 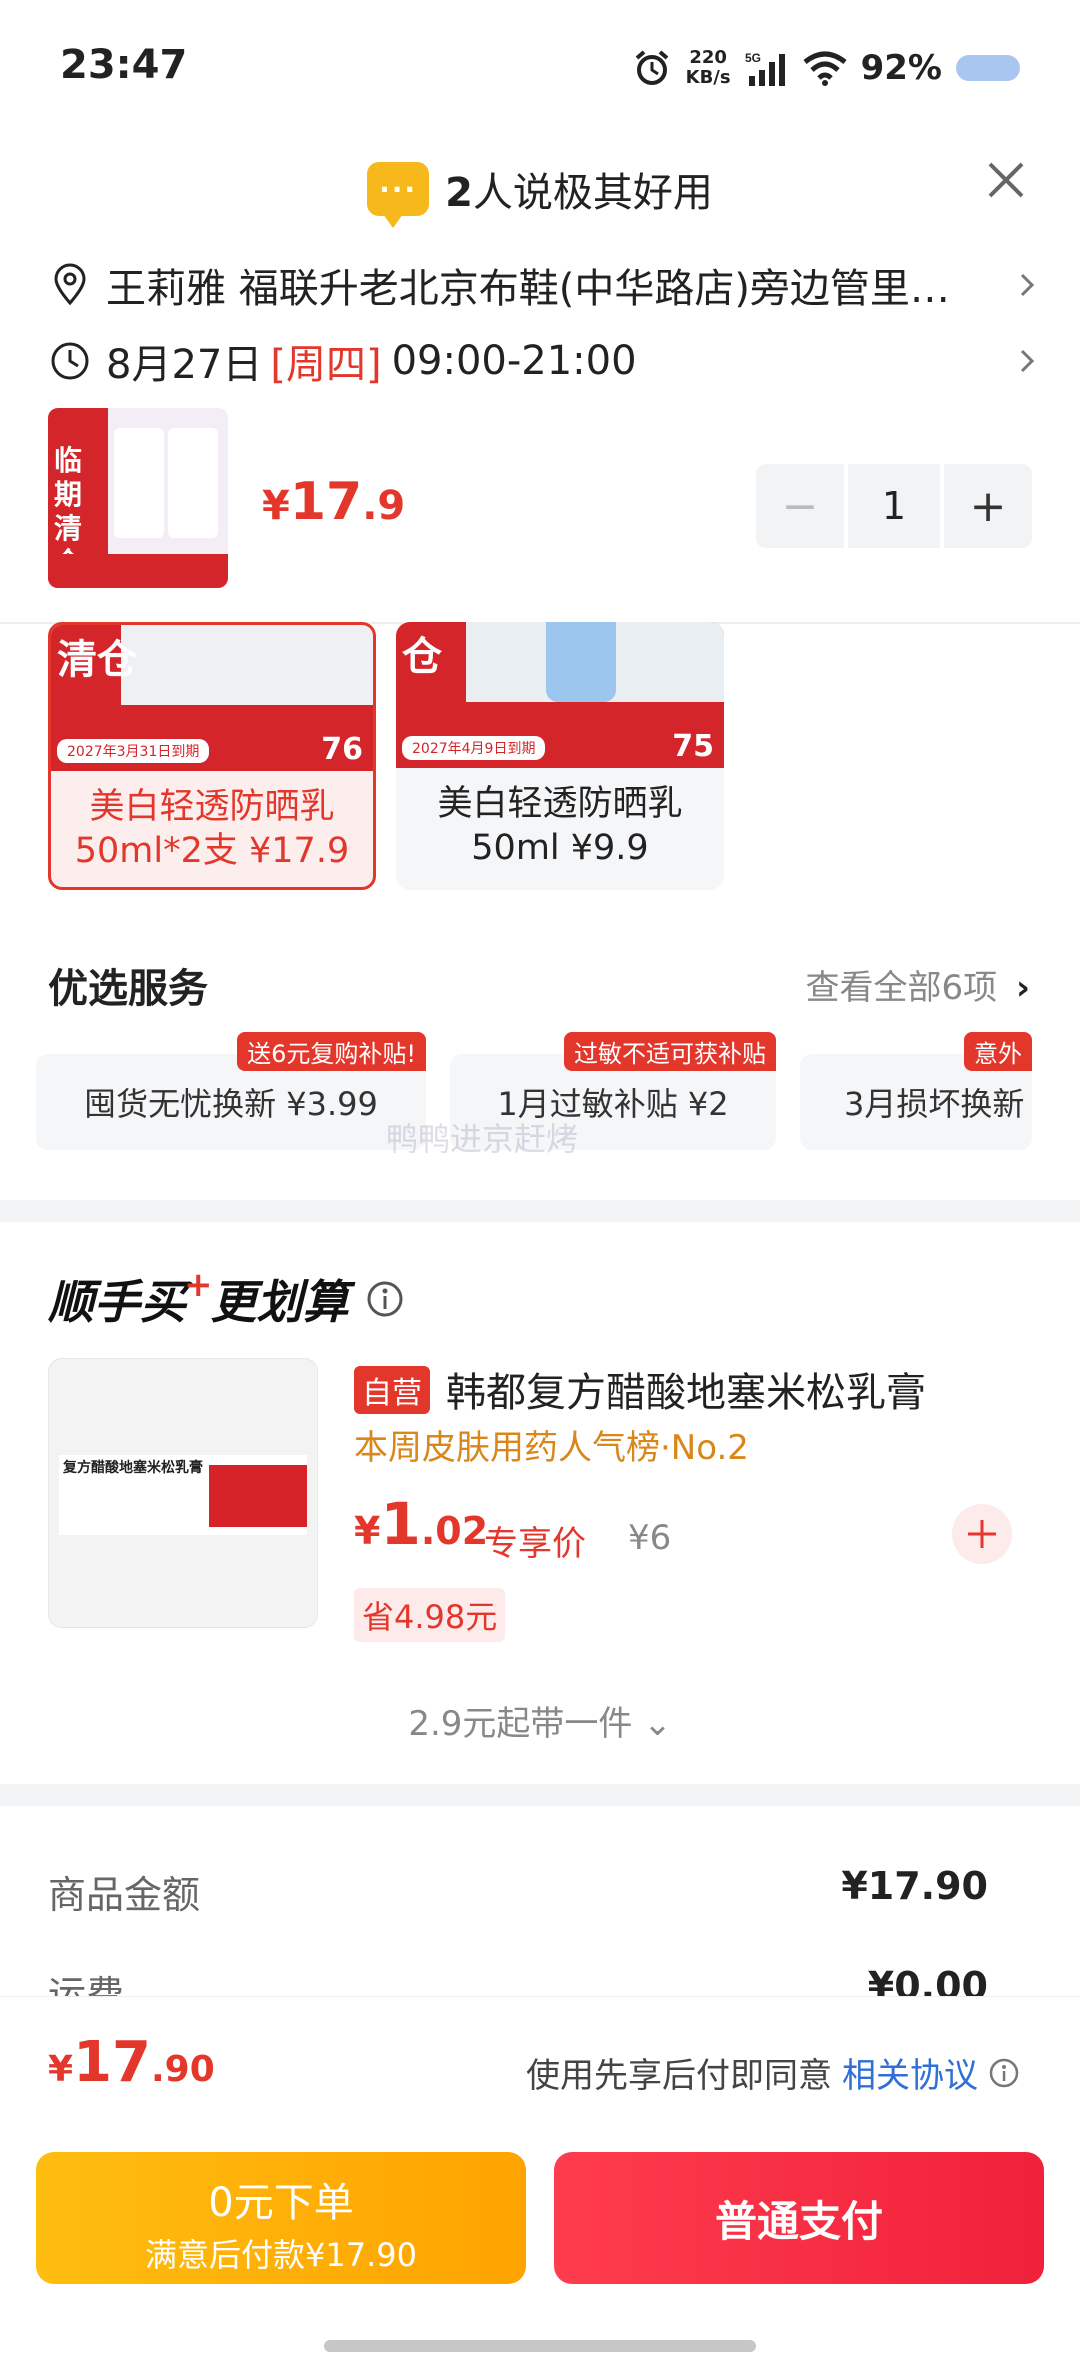 What do you see at coordinates (670, 1051) in the screenshot?
I see `service-tag: 过敏不适可获补贴` at bounding box center [670, 1051].